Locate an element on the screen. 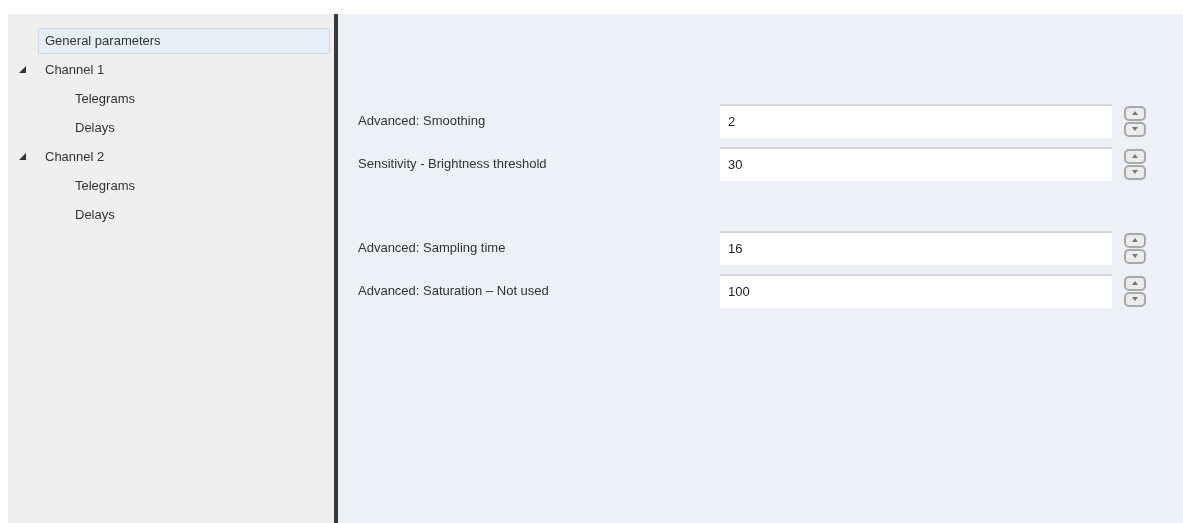 The height and width of the screenshot is (523, 1183). number-field: 30 is located at coordinates (916, 164).